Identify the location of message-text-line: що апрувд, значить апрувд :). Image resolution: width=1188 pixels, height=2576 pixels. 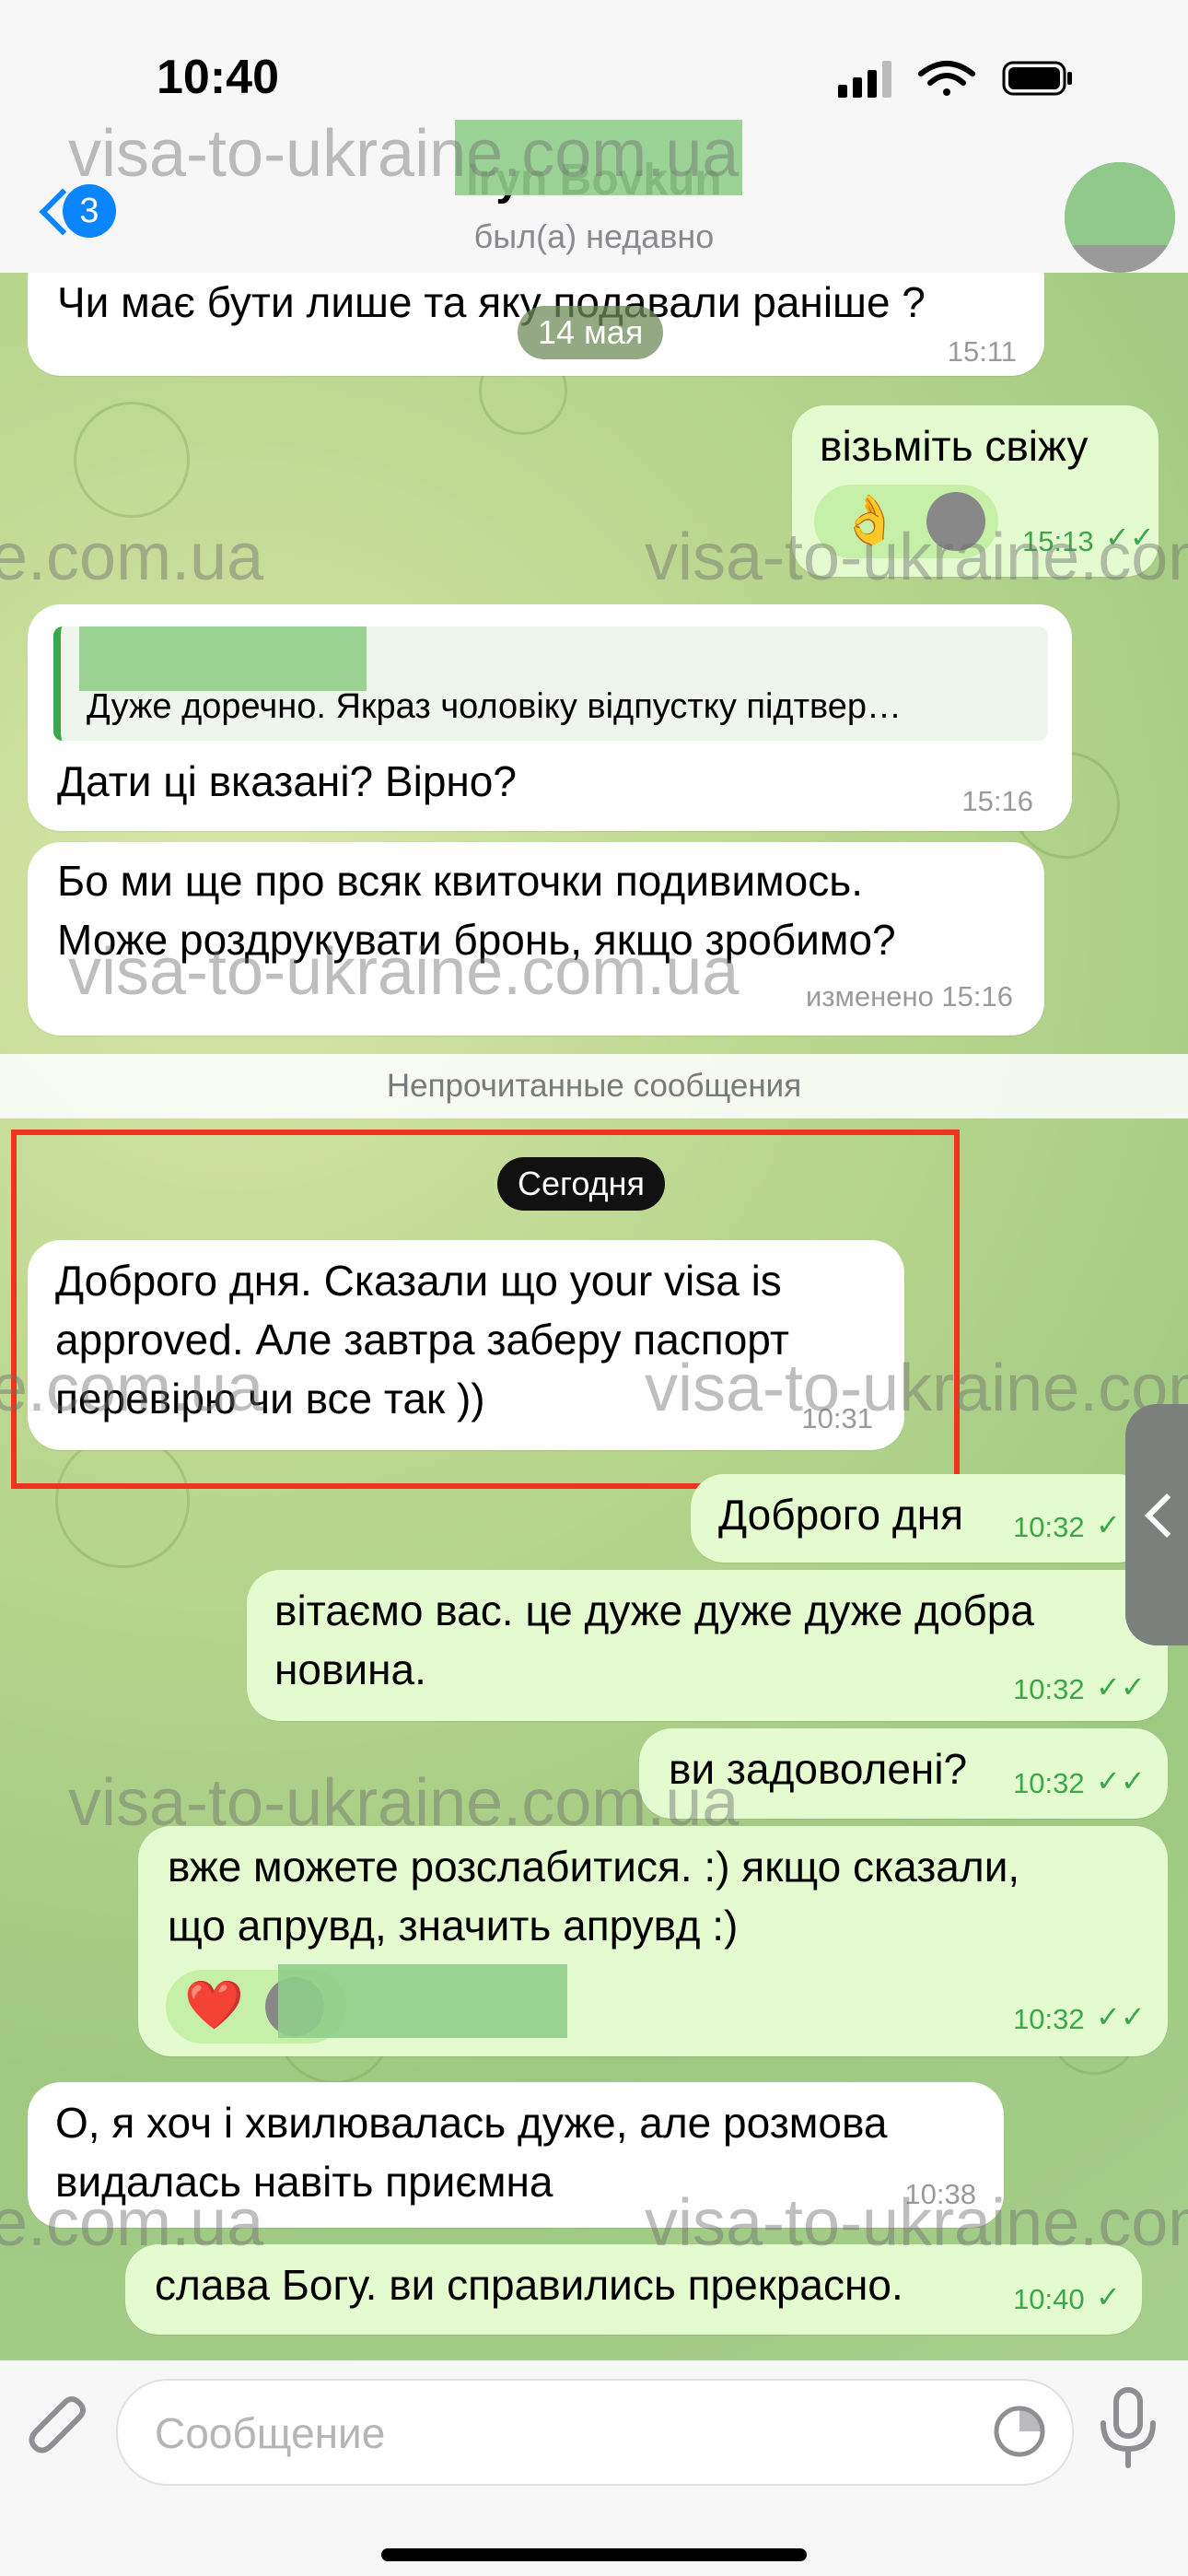
(453, 1926).